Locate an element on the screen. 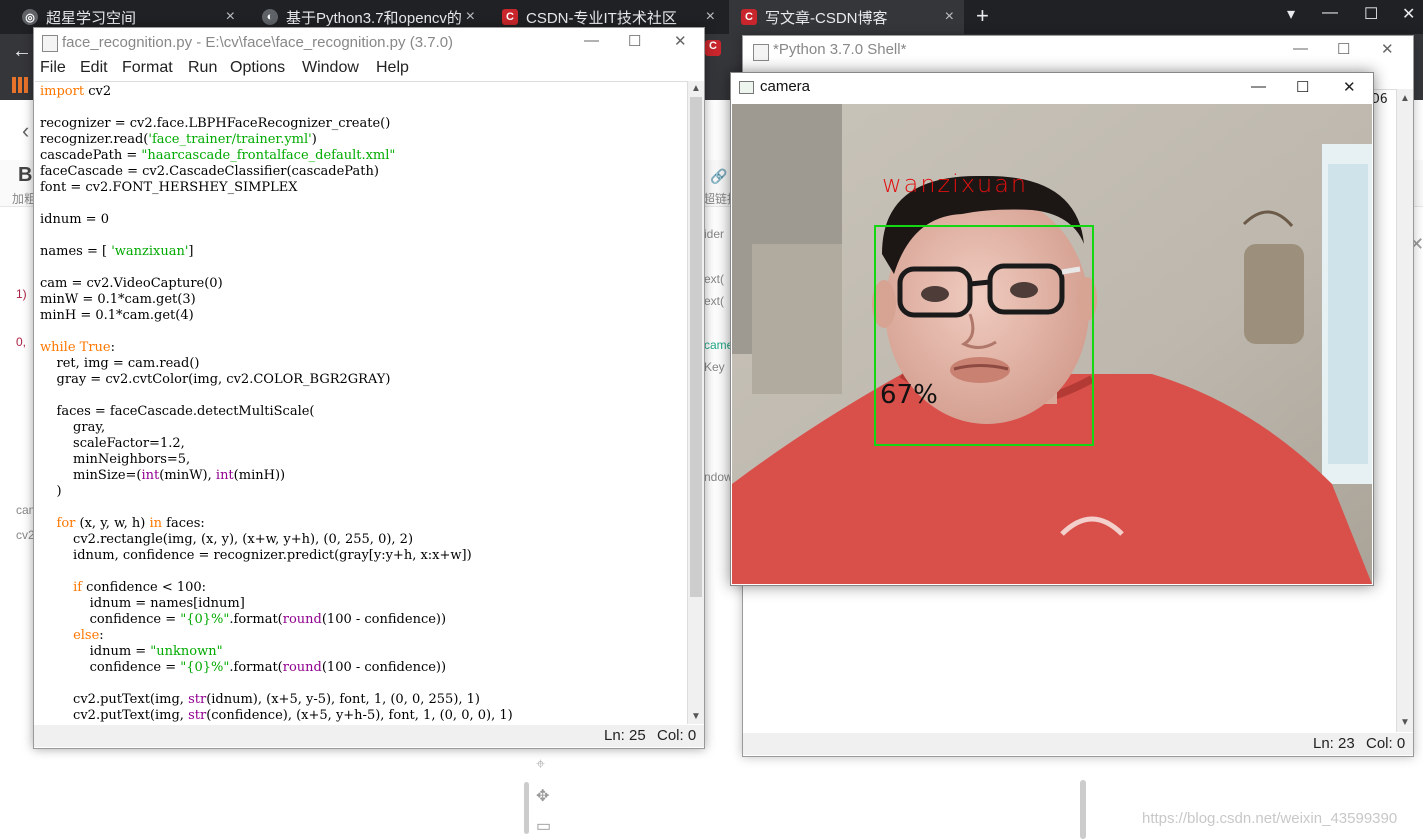 Image resolution: width=1423 pixels, height=839 pixels. tab-label: 写文章-CSDN博客 is located at coordinates (826, 18).